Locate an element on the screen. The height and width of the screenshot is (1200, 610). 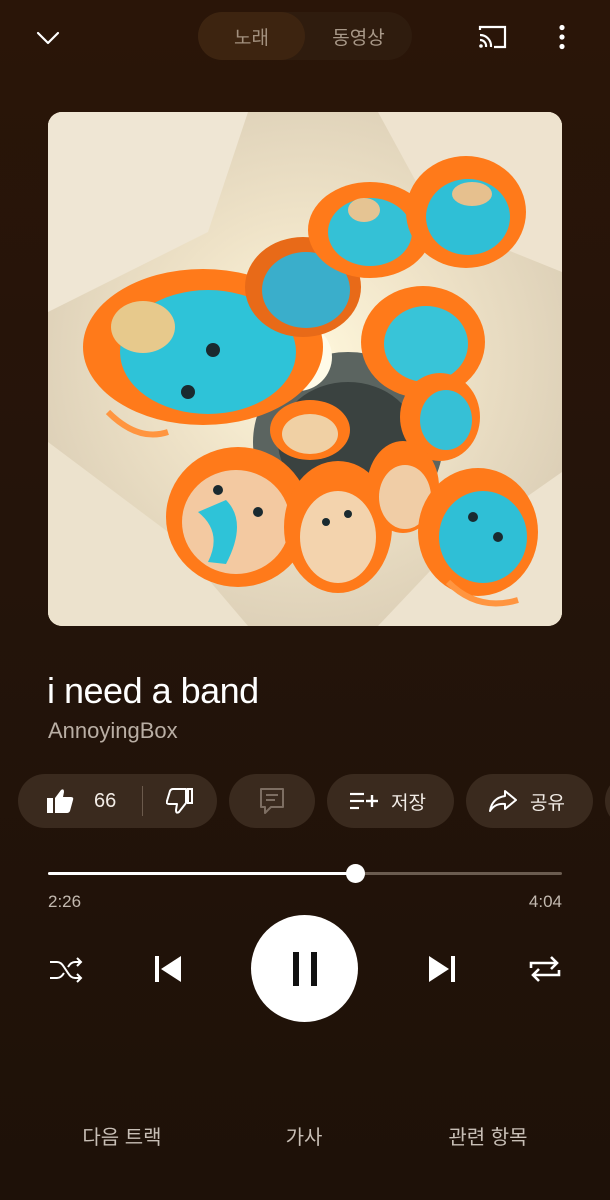
seek-progress-fill is located at coordinates (202, 873).